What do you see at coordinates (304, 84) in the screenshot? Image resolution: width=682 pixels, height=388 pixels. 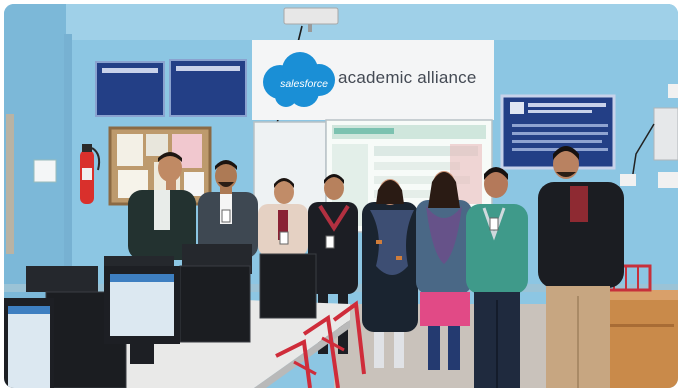 I see `salesforce-logo-text: salesforce` at bounding box center [304, 84].